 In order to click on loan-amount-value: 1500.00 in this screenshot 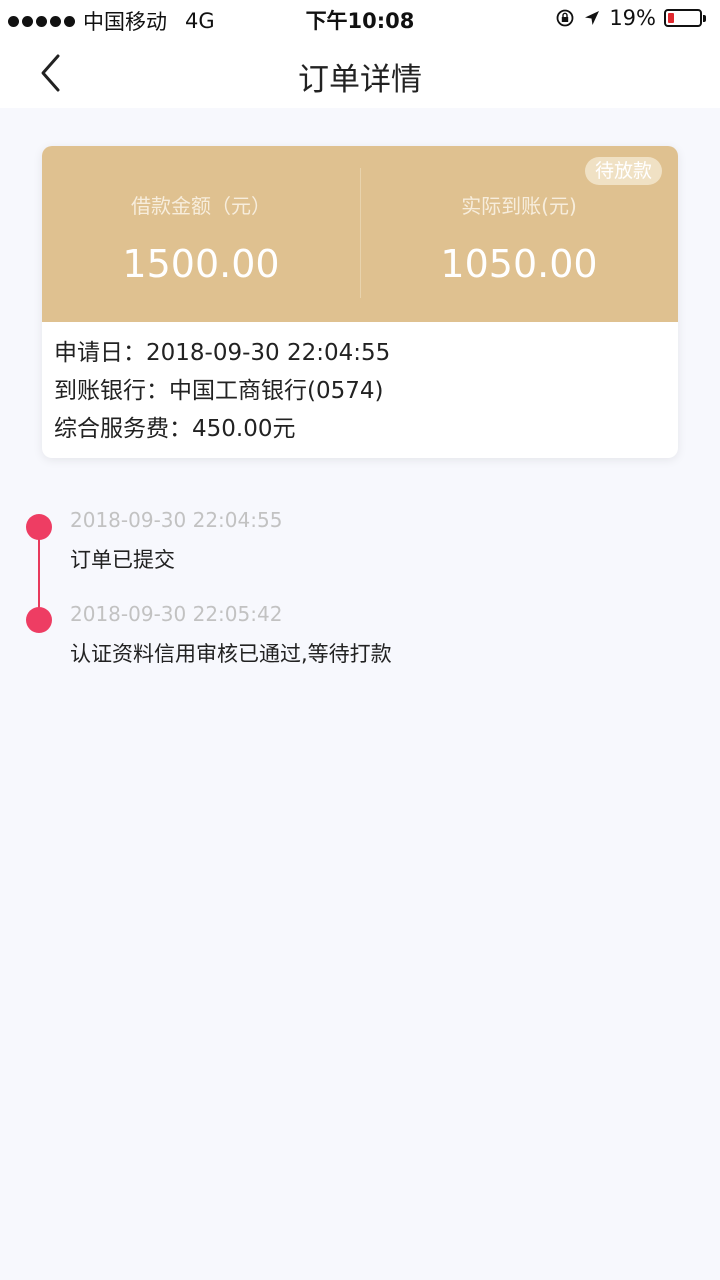, I will do `click(201, 264)`.